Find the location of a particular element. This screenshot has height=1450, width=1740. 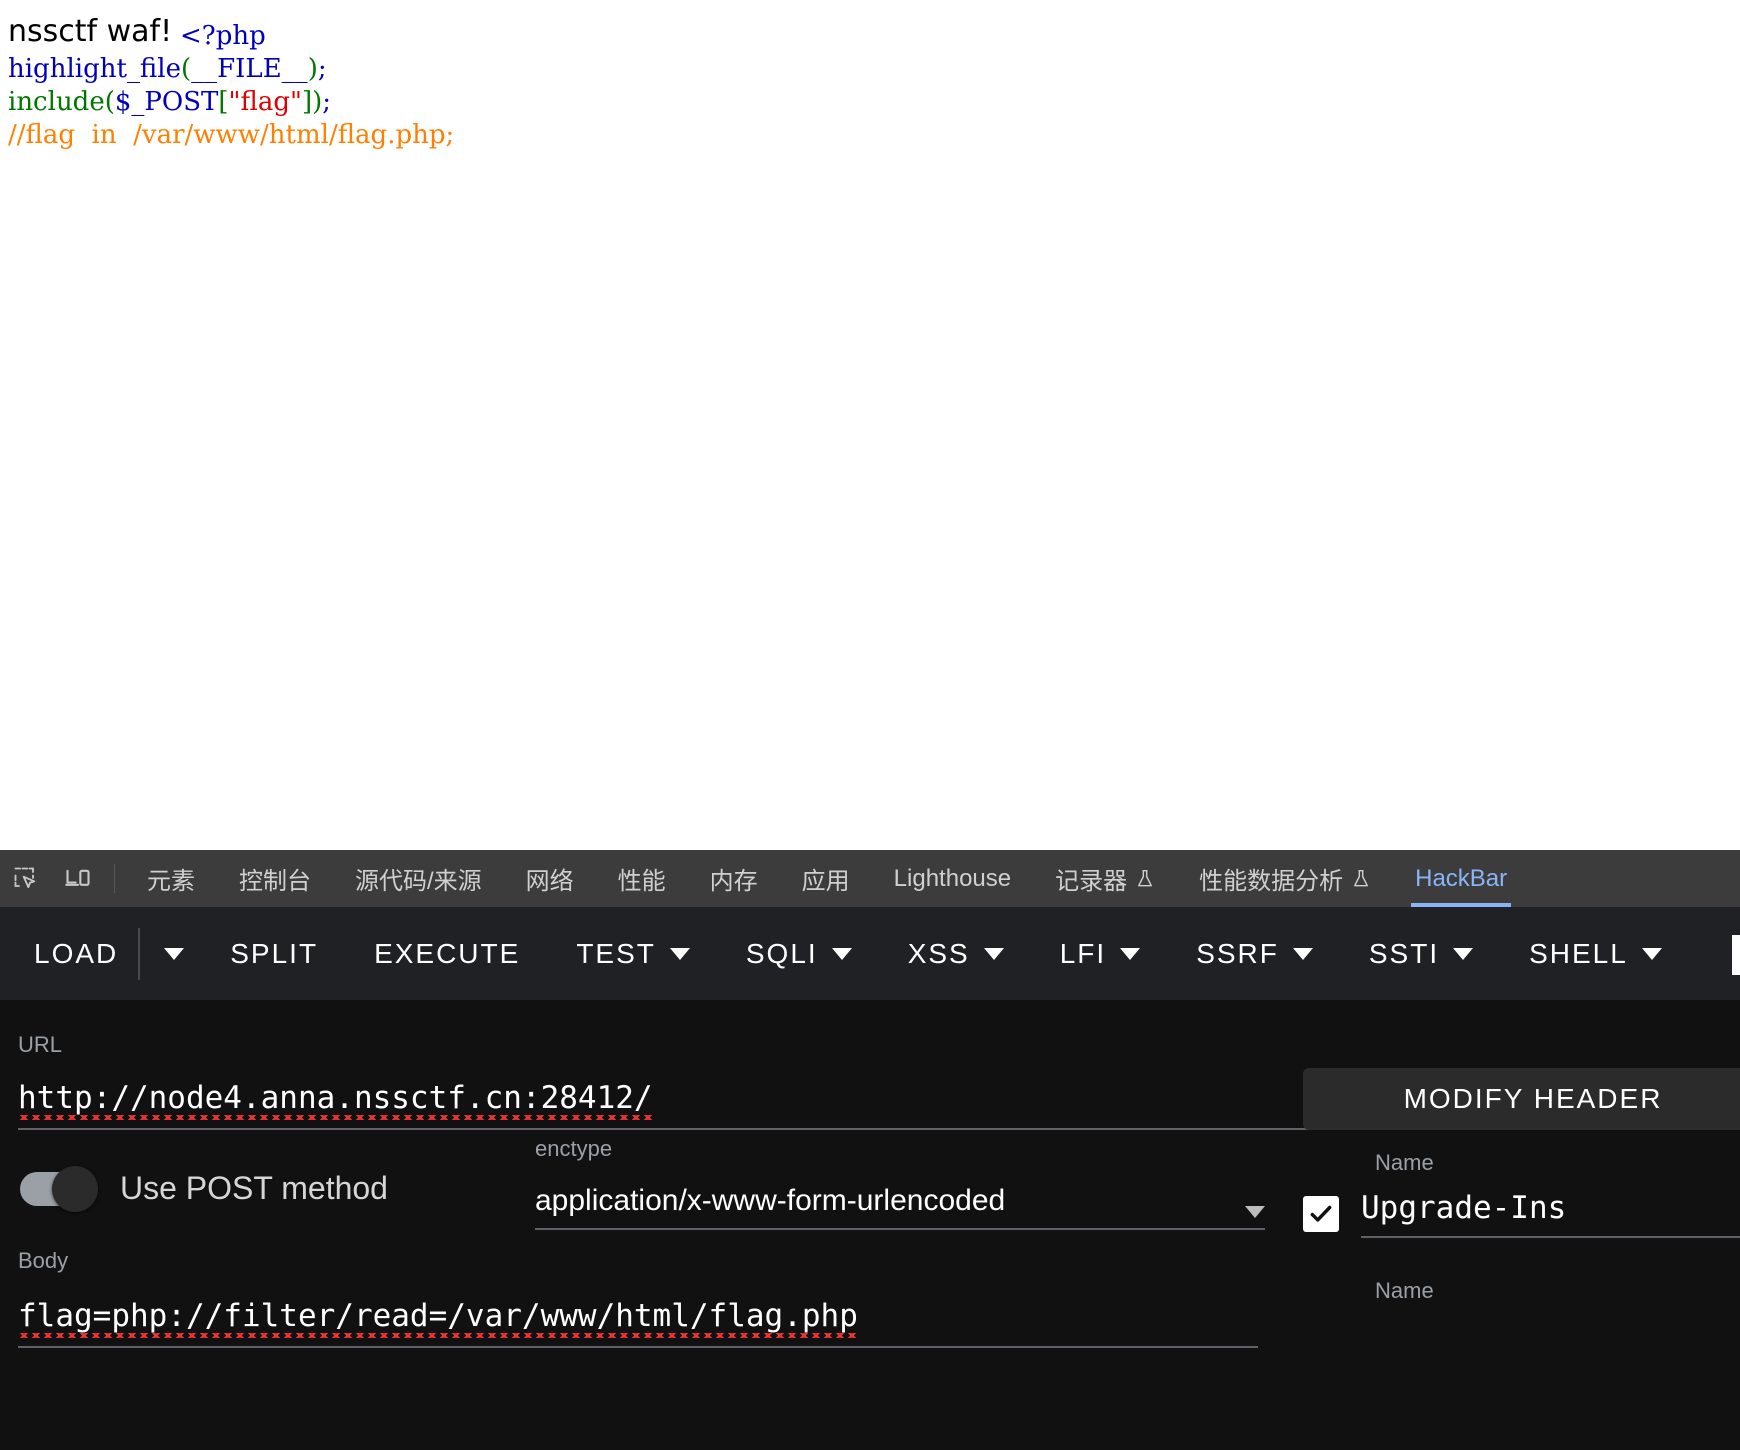

devtools-tab-Lighthouse: Lighthouse is located at coordinates (952, 878).